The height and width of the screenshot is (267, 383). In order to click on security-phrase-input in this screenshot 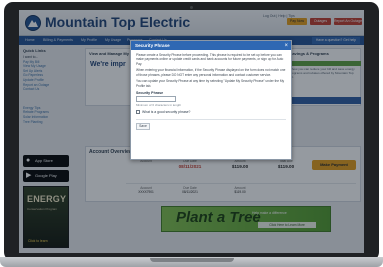, I will do `click(156, 98)`.